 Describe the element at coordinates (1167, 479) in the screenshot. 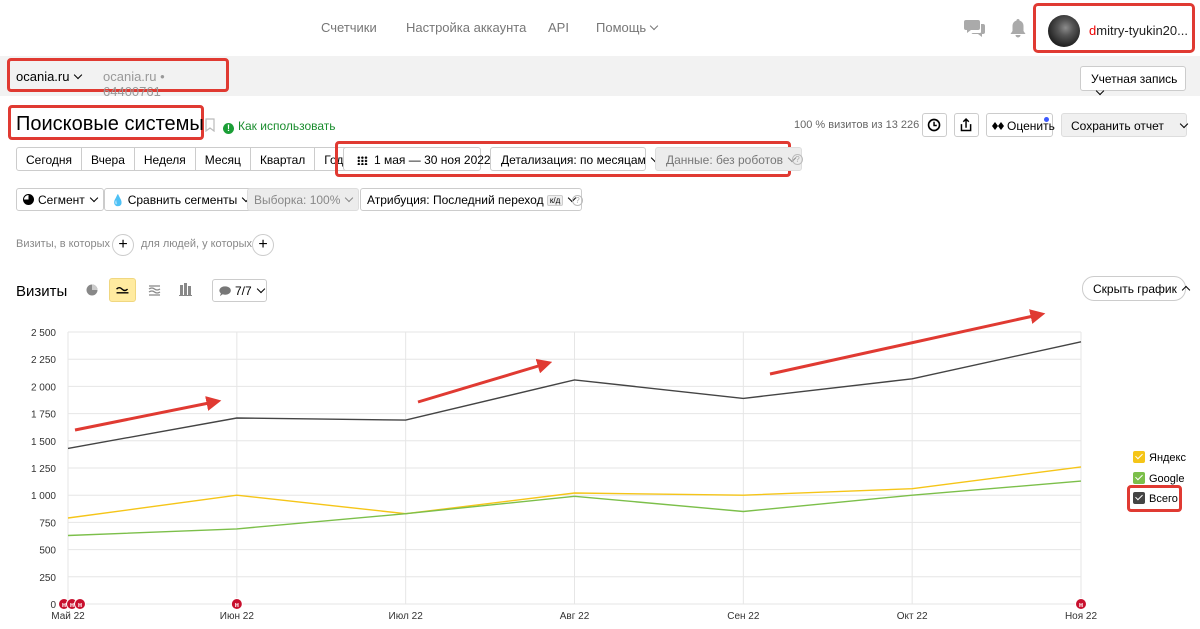

I see `legend-google-label: Google` at that location.